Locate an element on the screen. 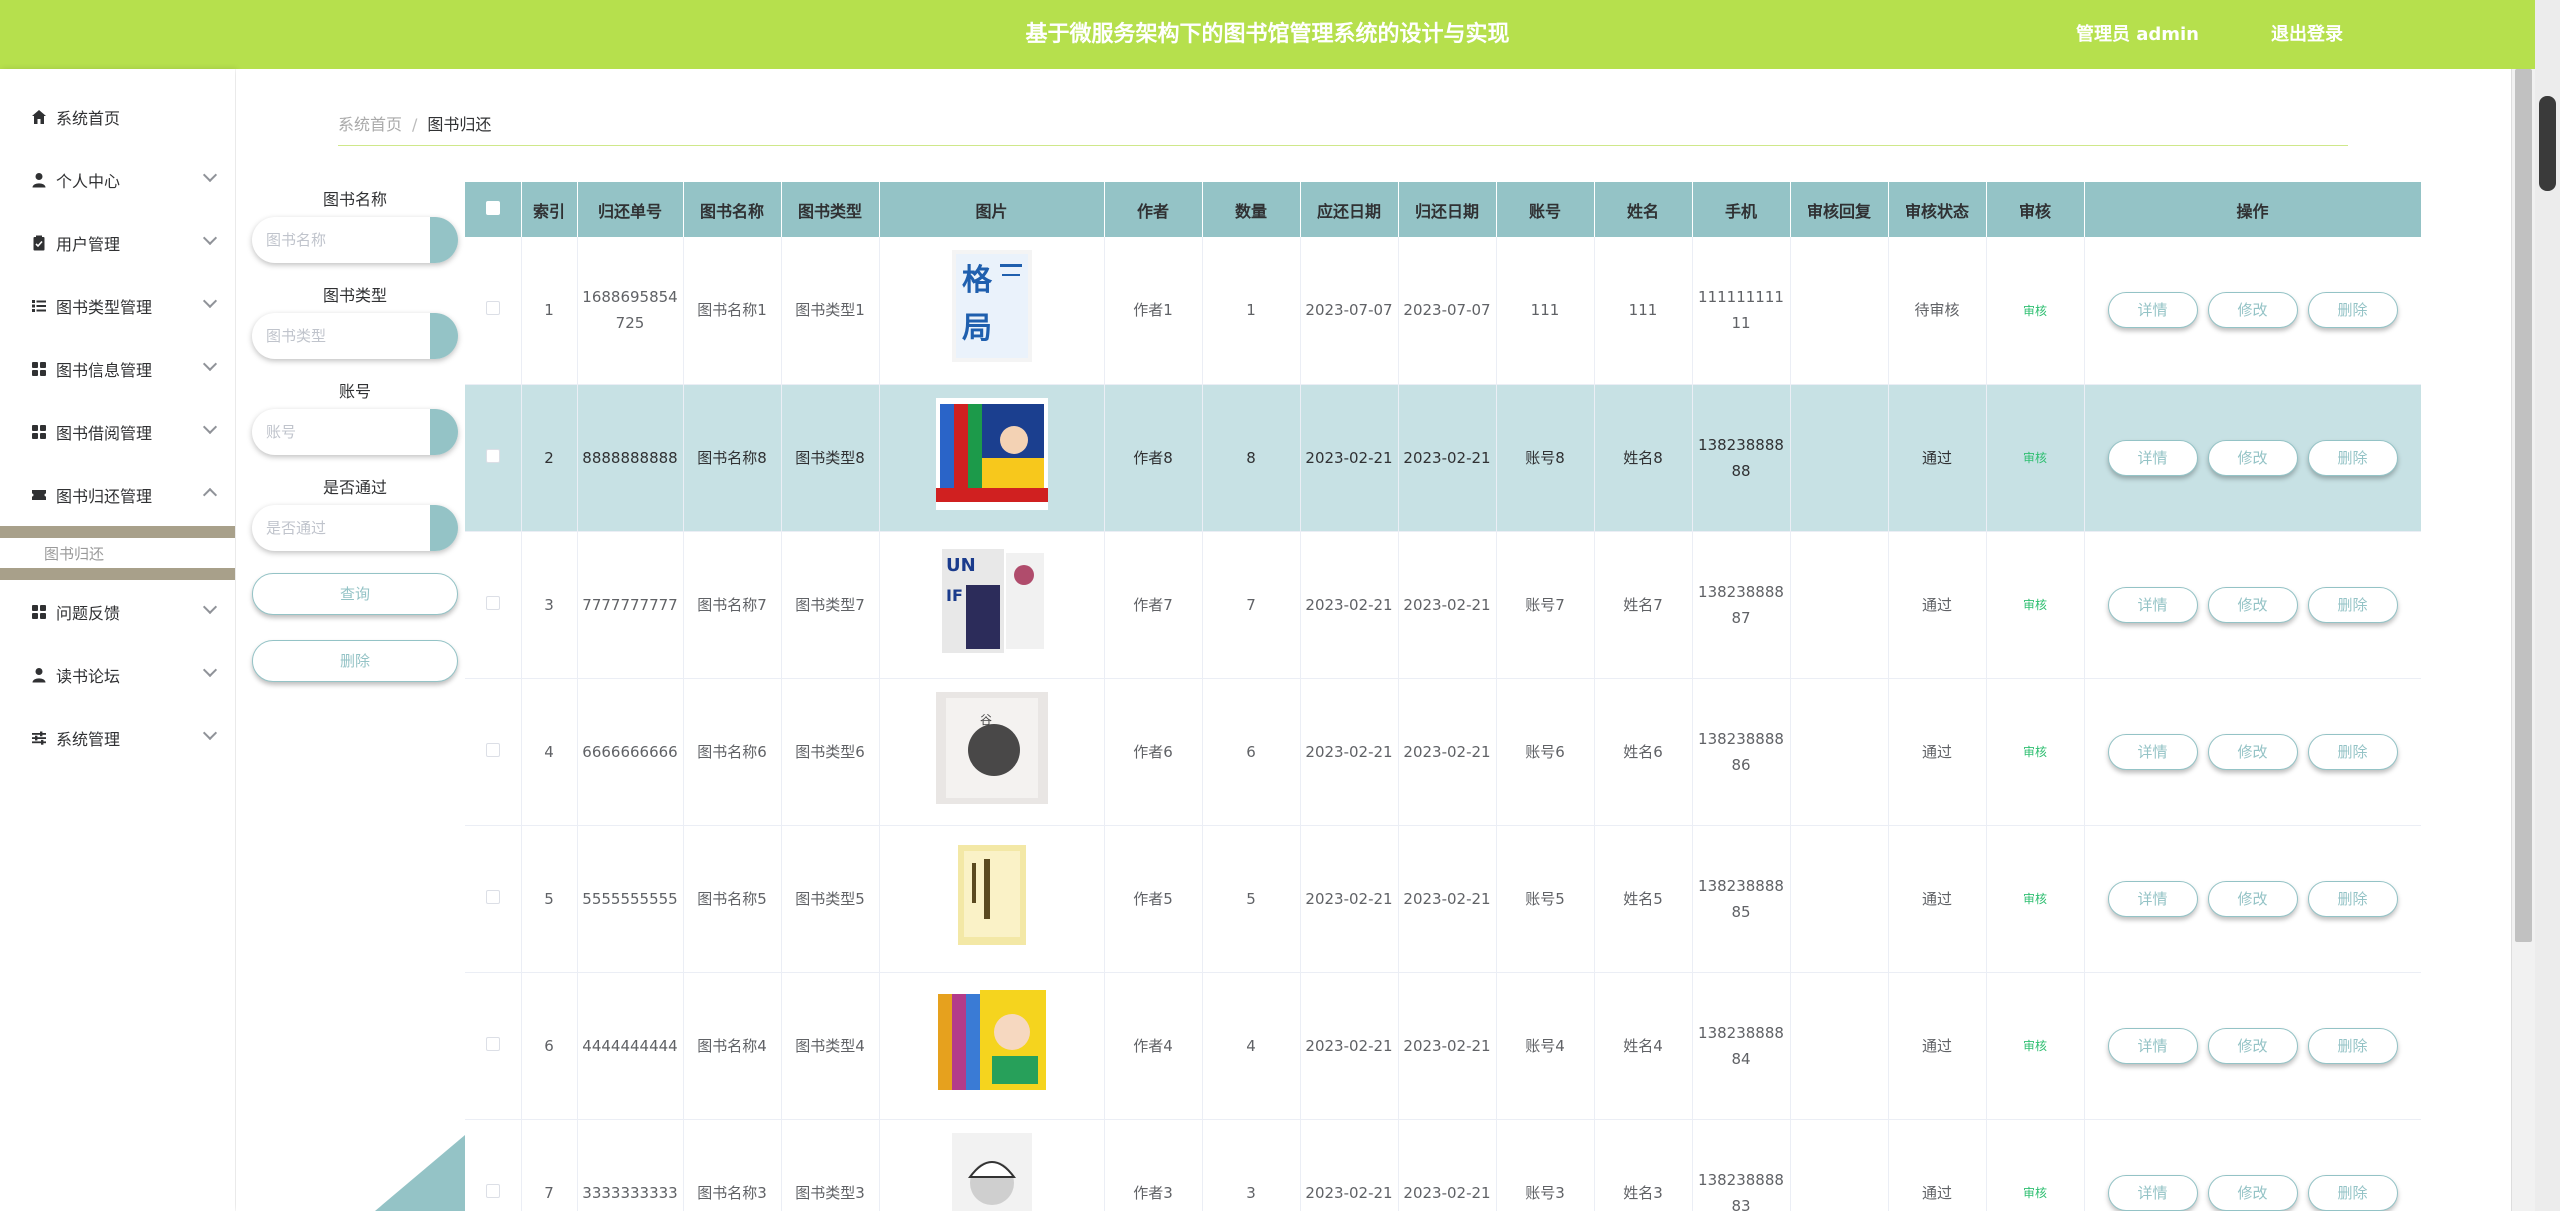 This screenshot has width=2560, height=1211. select-all-checkbox is located at coordinates (493, 209).